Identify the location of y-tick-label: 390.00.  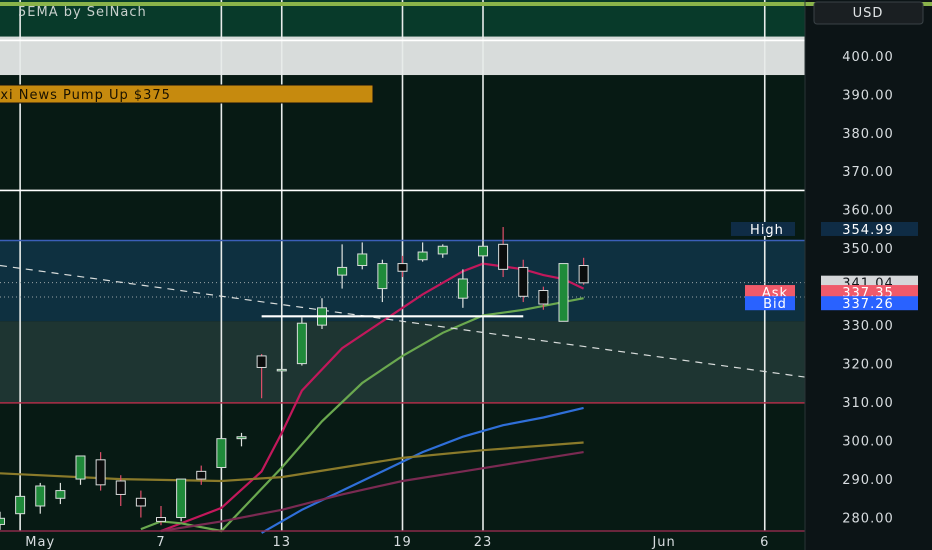
(868, 95).